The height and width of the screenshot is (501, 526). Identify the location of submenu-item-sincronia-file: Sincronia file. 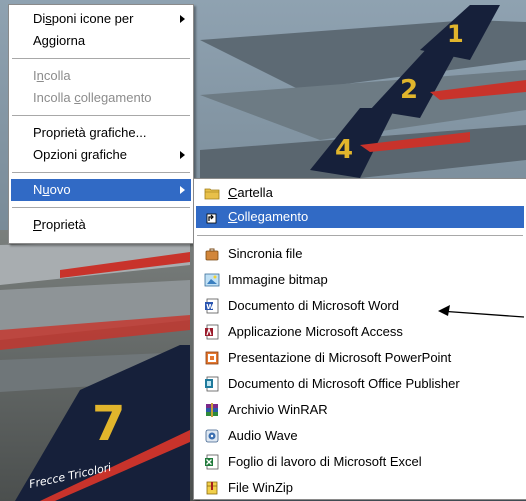
(360, 254).